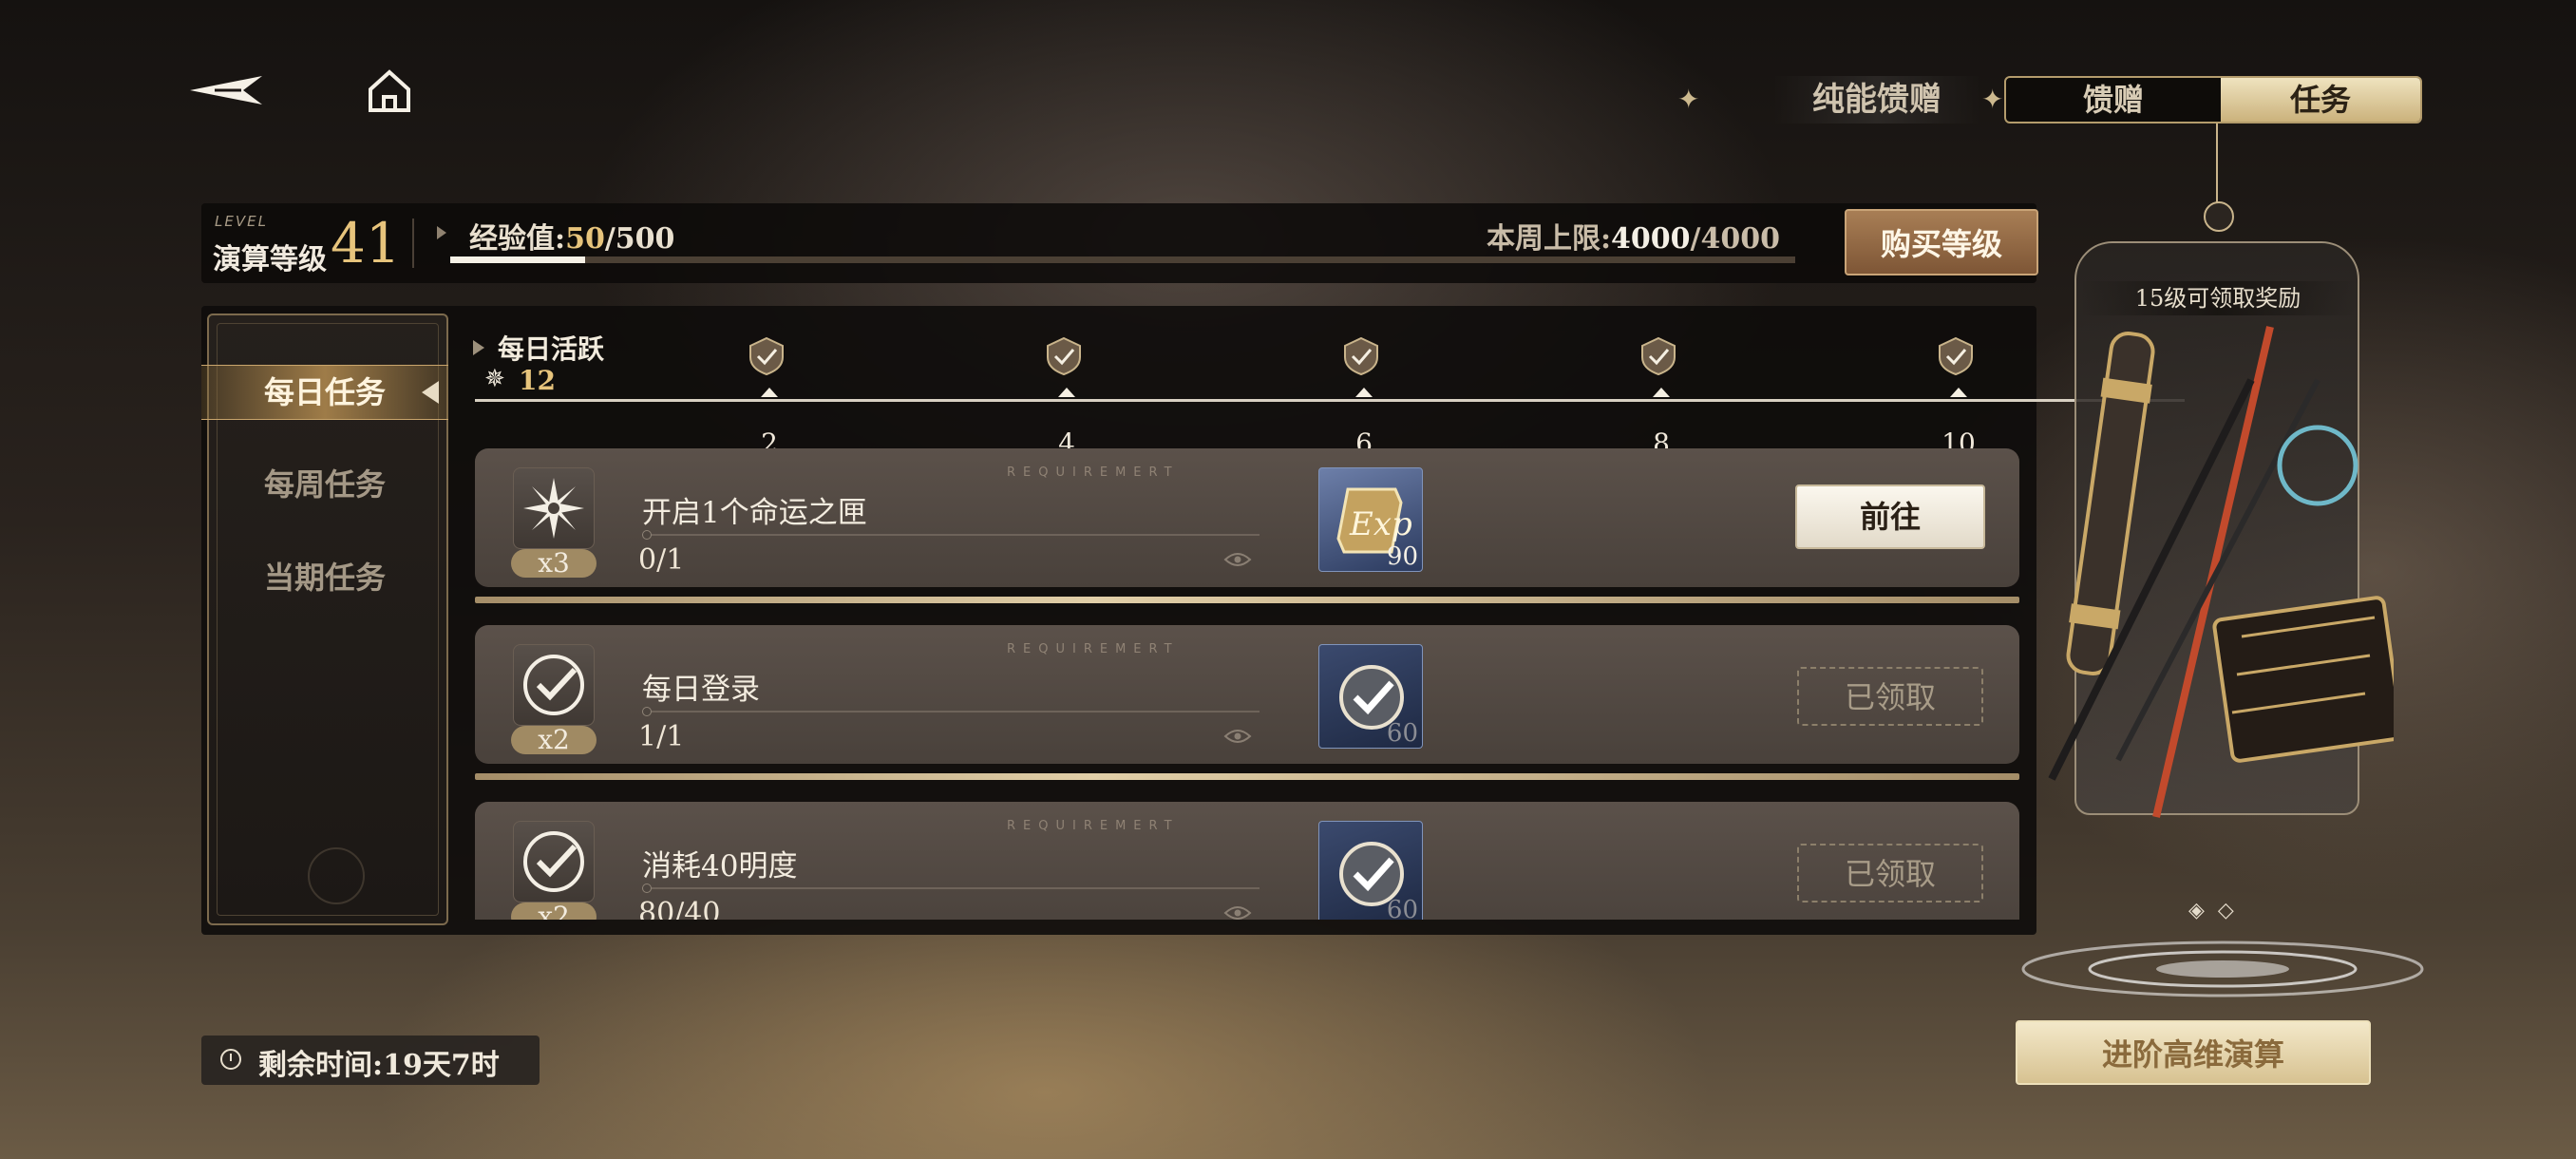  I want to click on clock-icon, so click(230, 1059).